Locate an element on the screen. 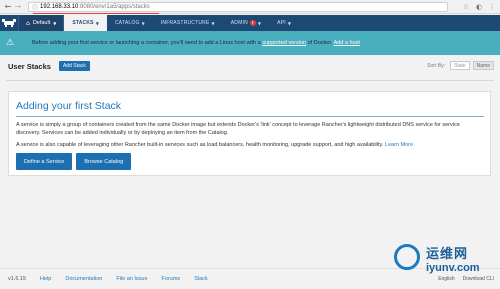 This screenshot has width=500, height=289. rancher-logo-icon is located at coordinates (9, 23).